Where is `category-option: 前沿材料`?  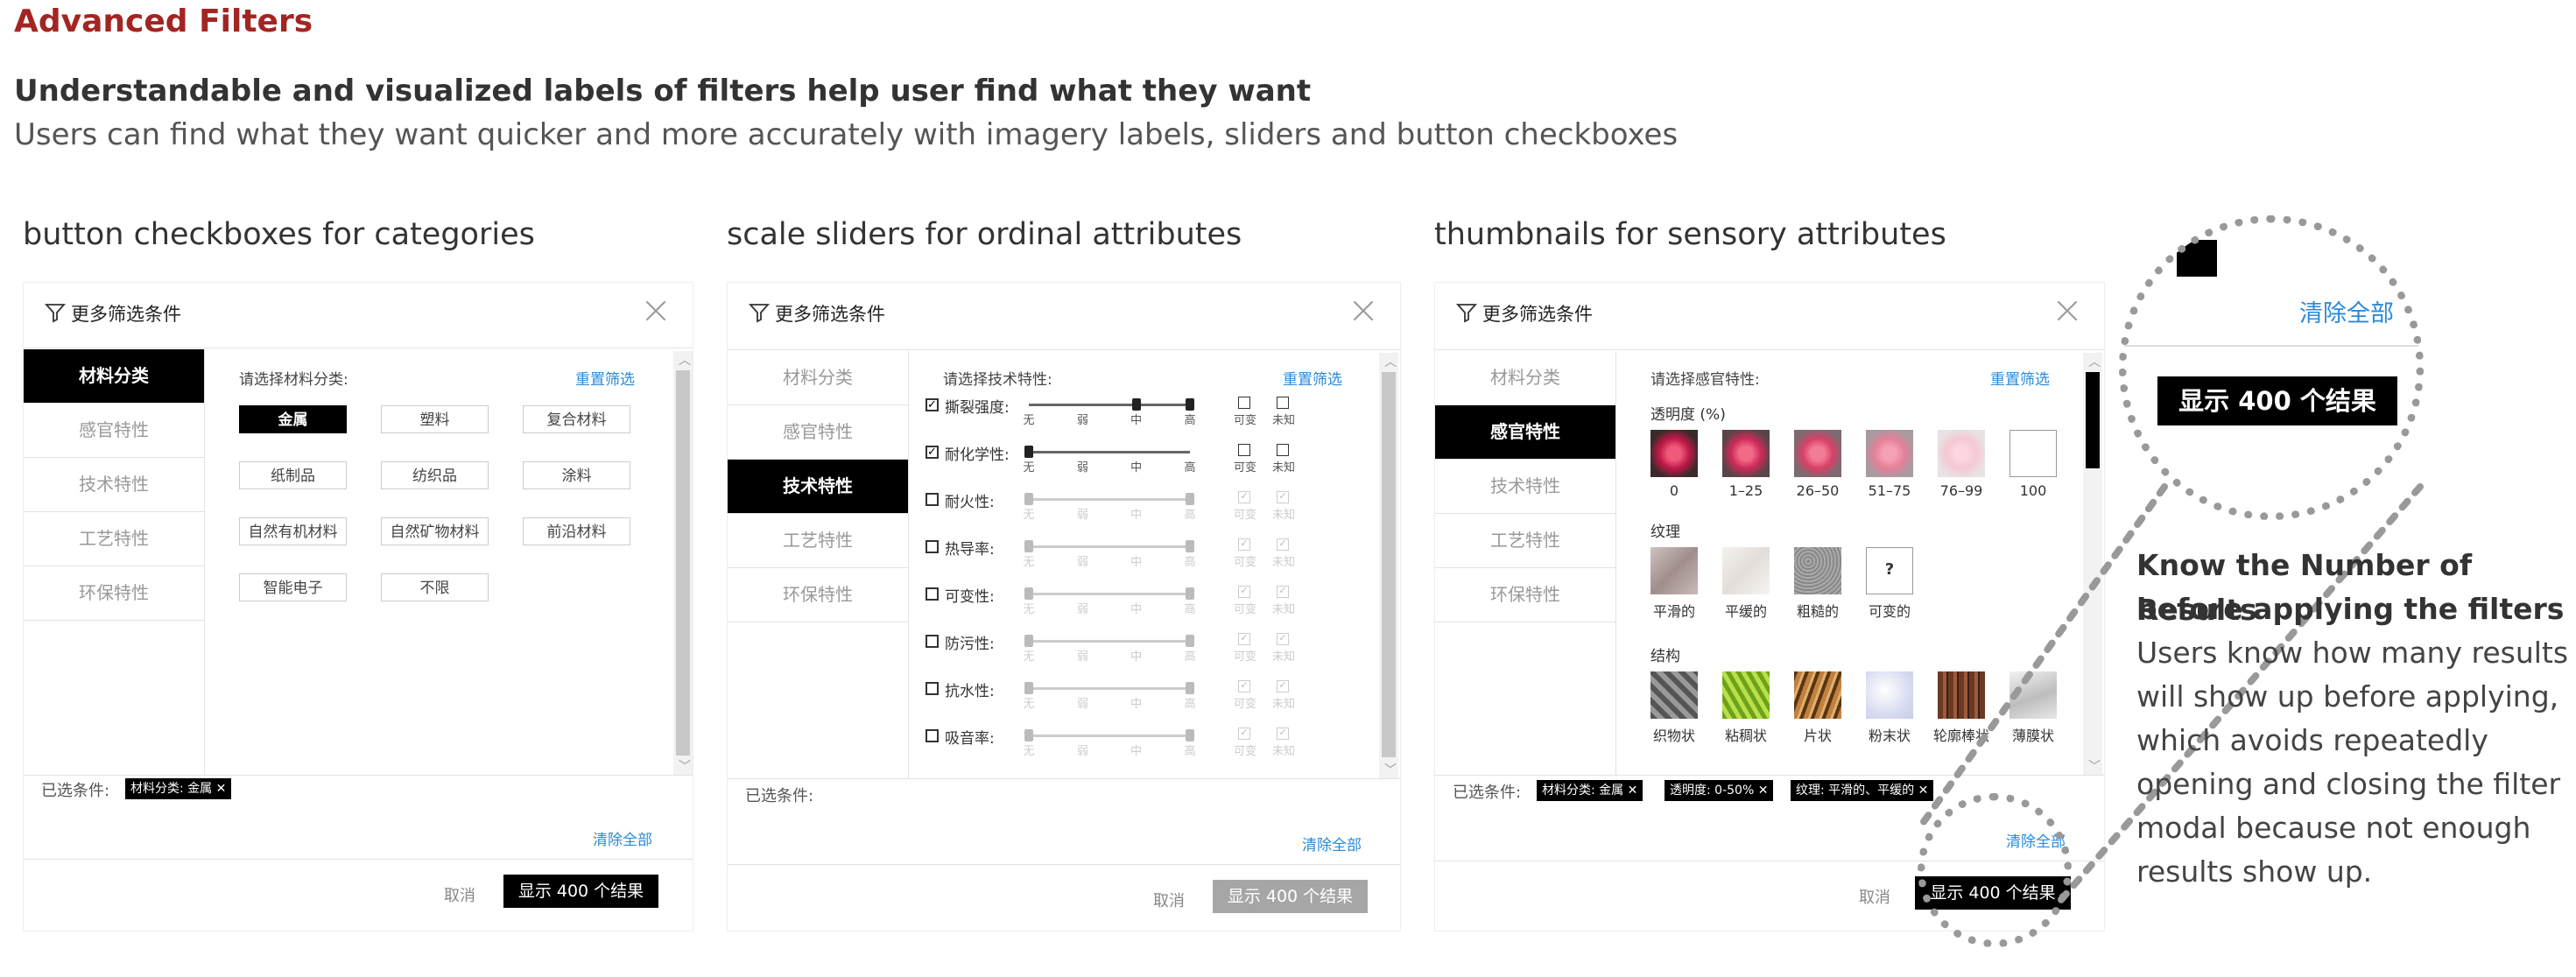 category-option: 前沿材料 is located at coordinates (576, 531).